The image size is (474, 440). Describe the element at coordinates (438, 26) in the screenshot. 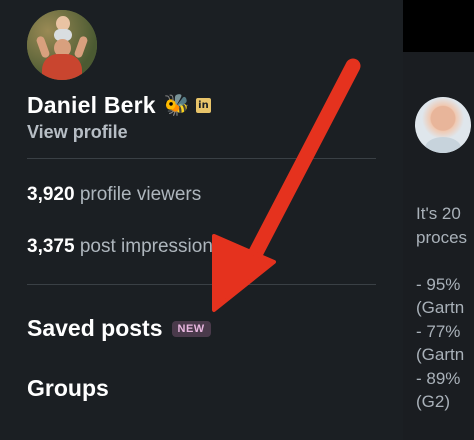

I see `feed-header` at that location.